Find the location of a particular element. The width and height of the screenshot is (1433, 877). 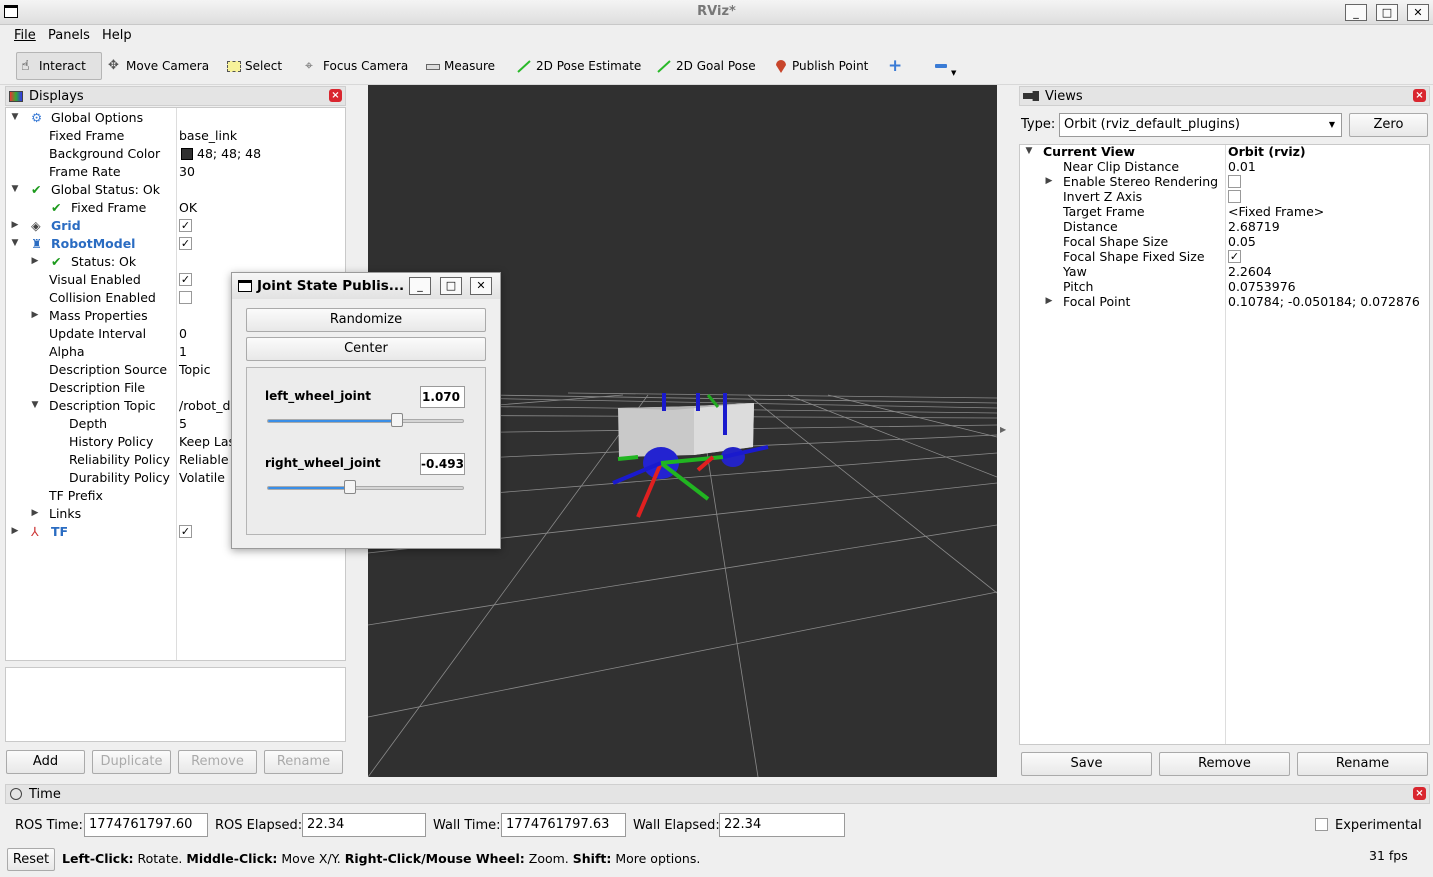

interact-tool: ☝ Interact is located at coordinates (59, 66).